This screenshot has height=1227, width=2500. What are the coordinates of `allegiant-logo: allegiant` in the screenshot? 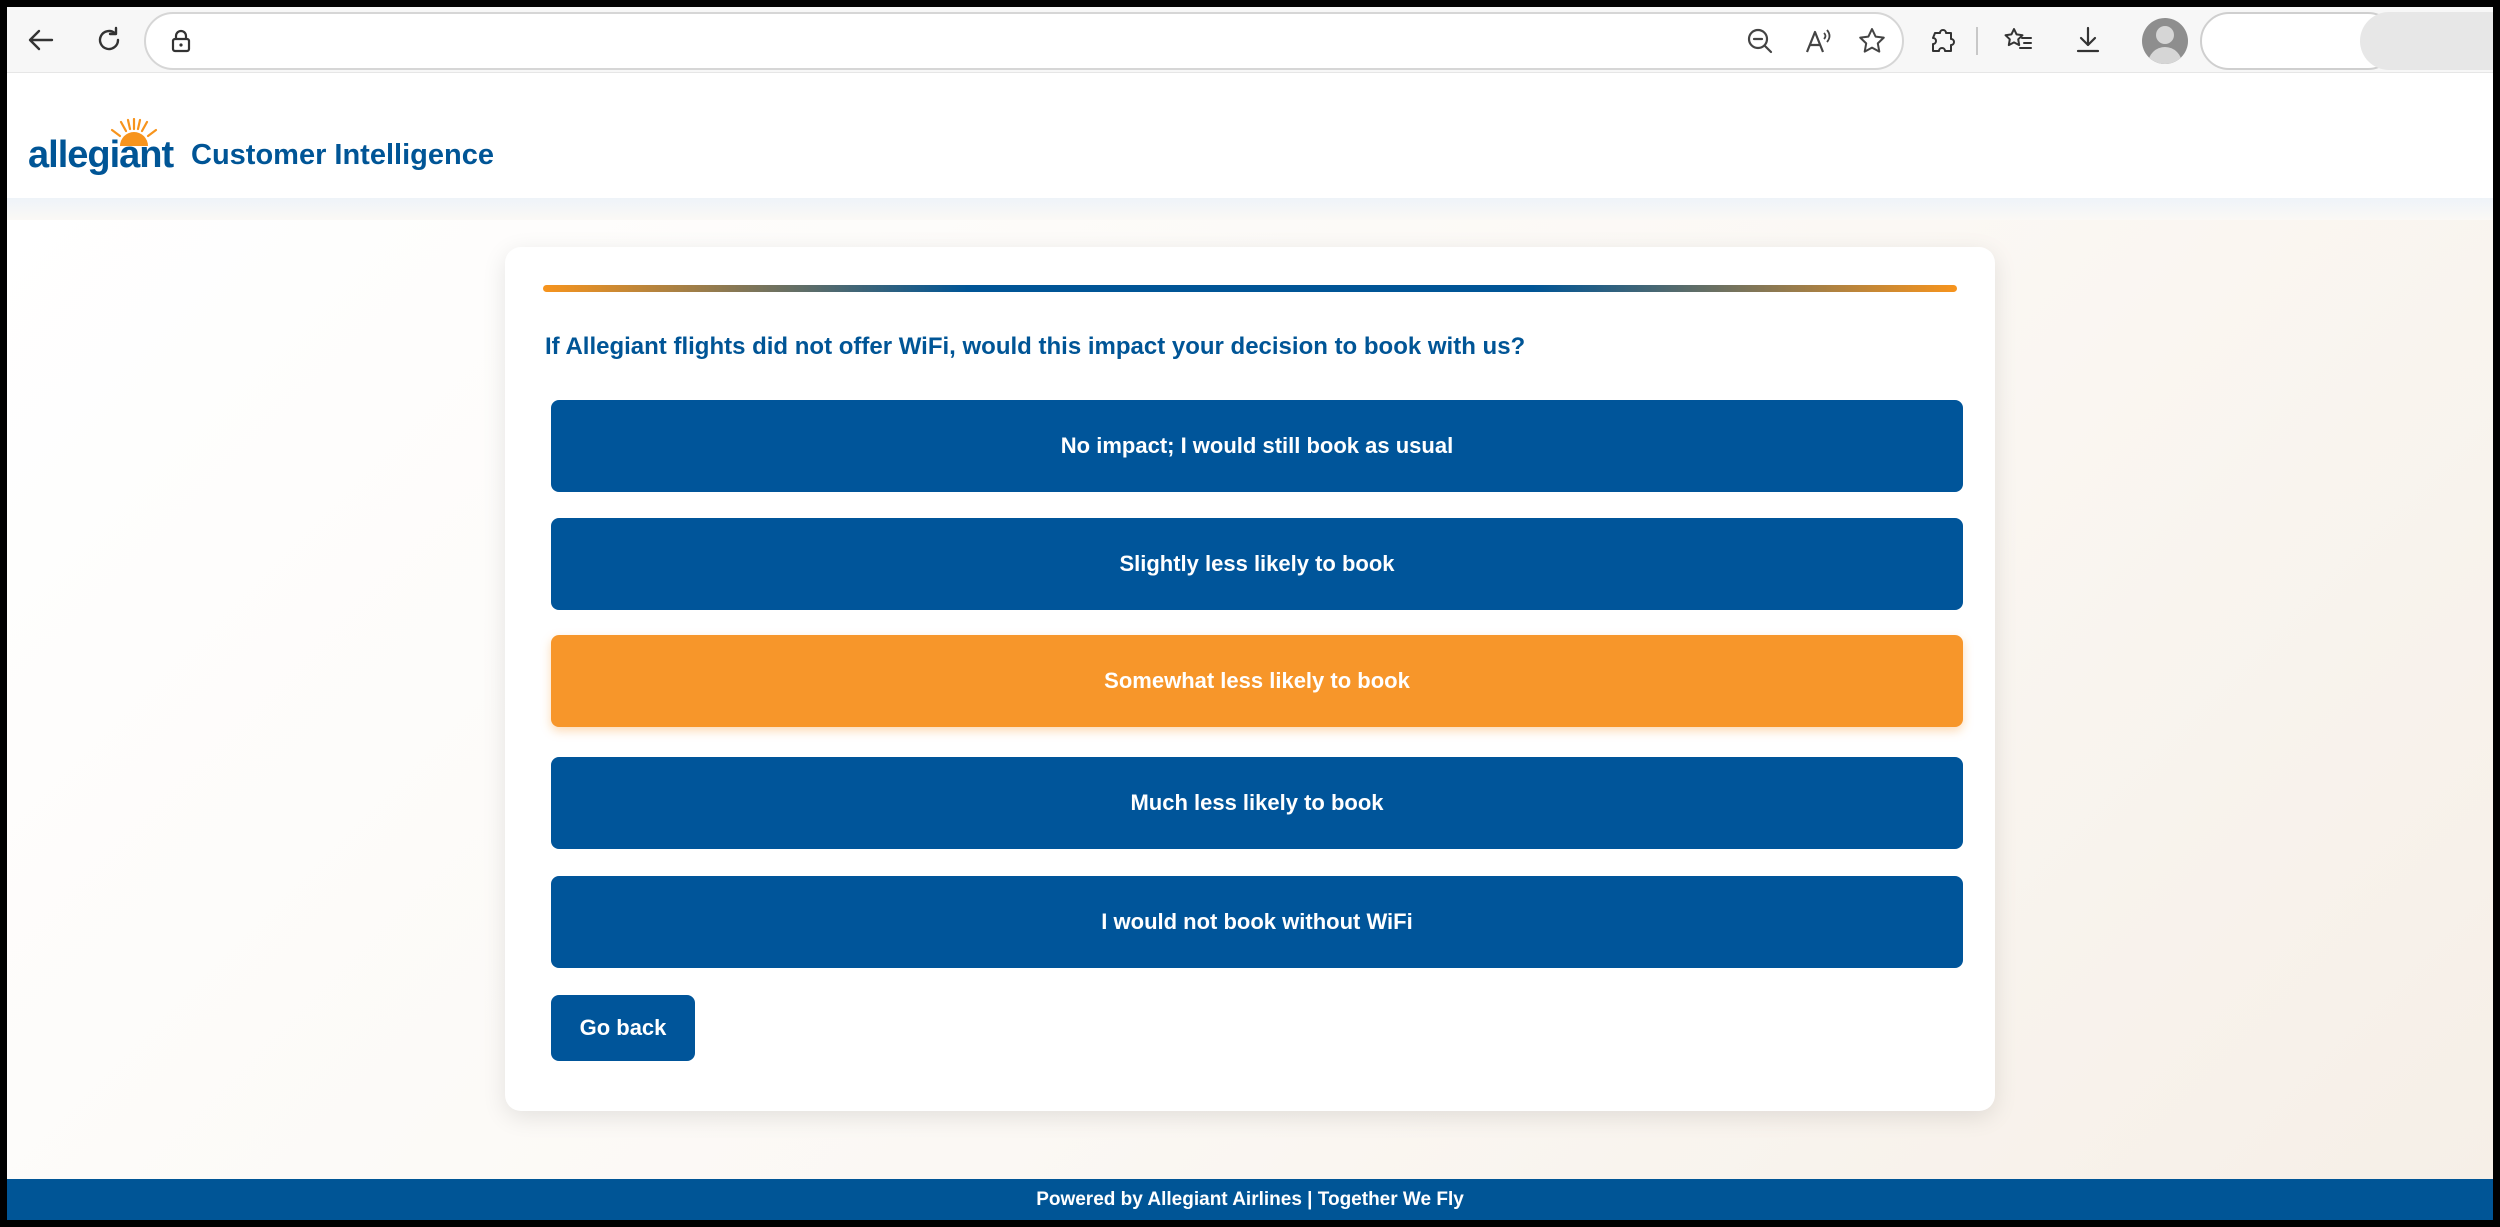 It's located at (103, 148).